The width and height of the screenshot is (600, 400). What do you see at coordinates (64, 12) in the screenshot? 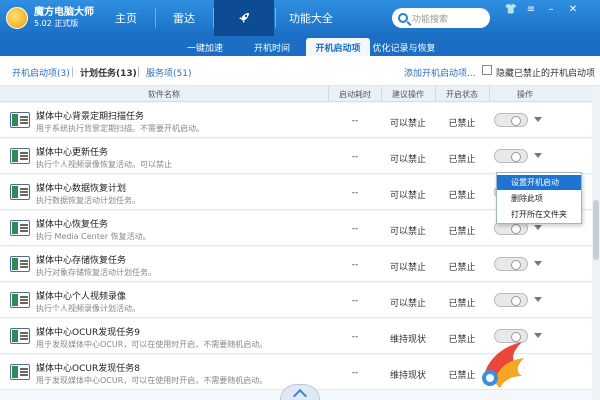
I see `app-name: 魔方电脑大师` at bounding box center [64, 12].